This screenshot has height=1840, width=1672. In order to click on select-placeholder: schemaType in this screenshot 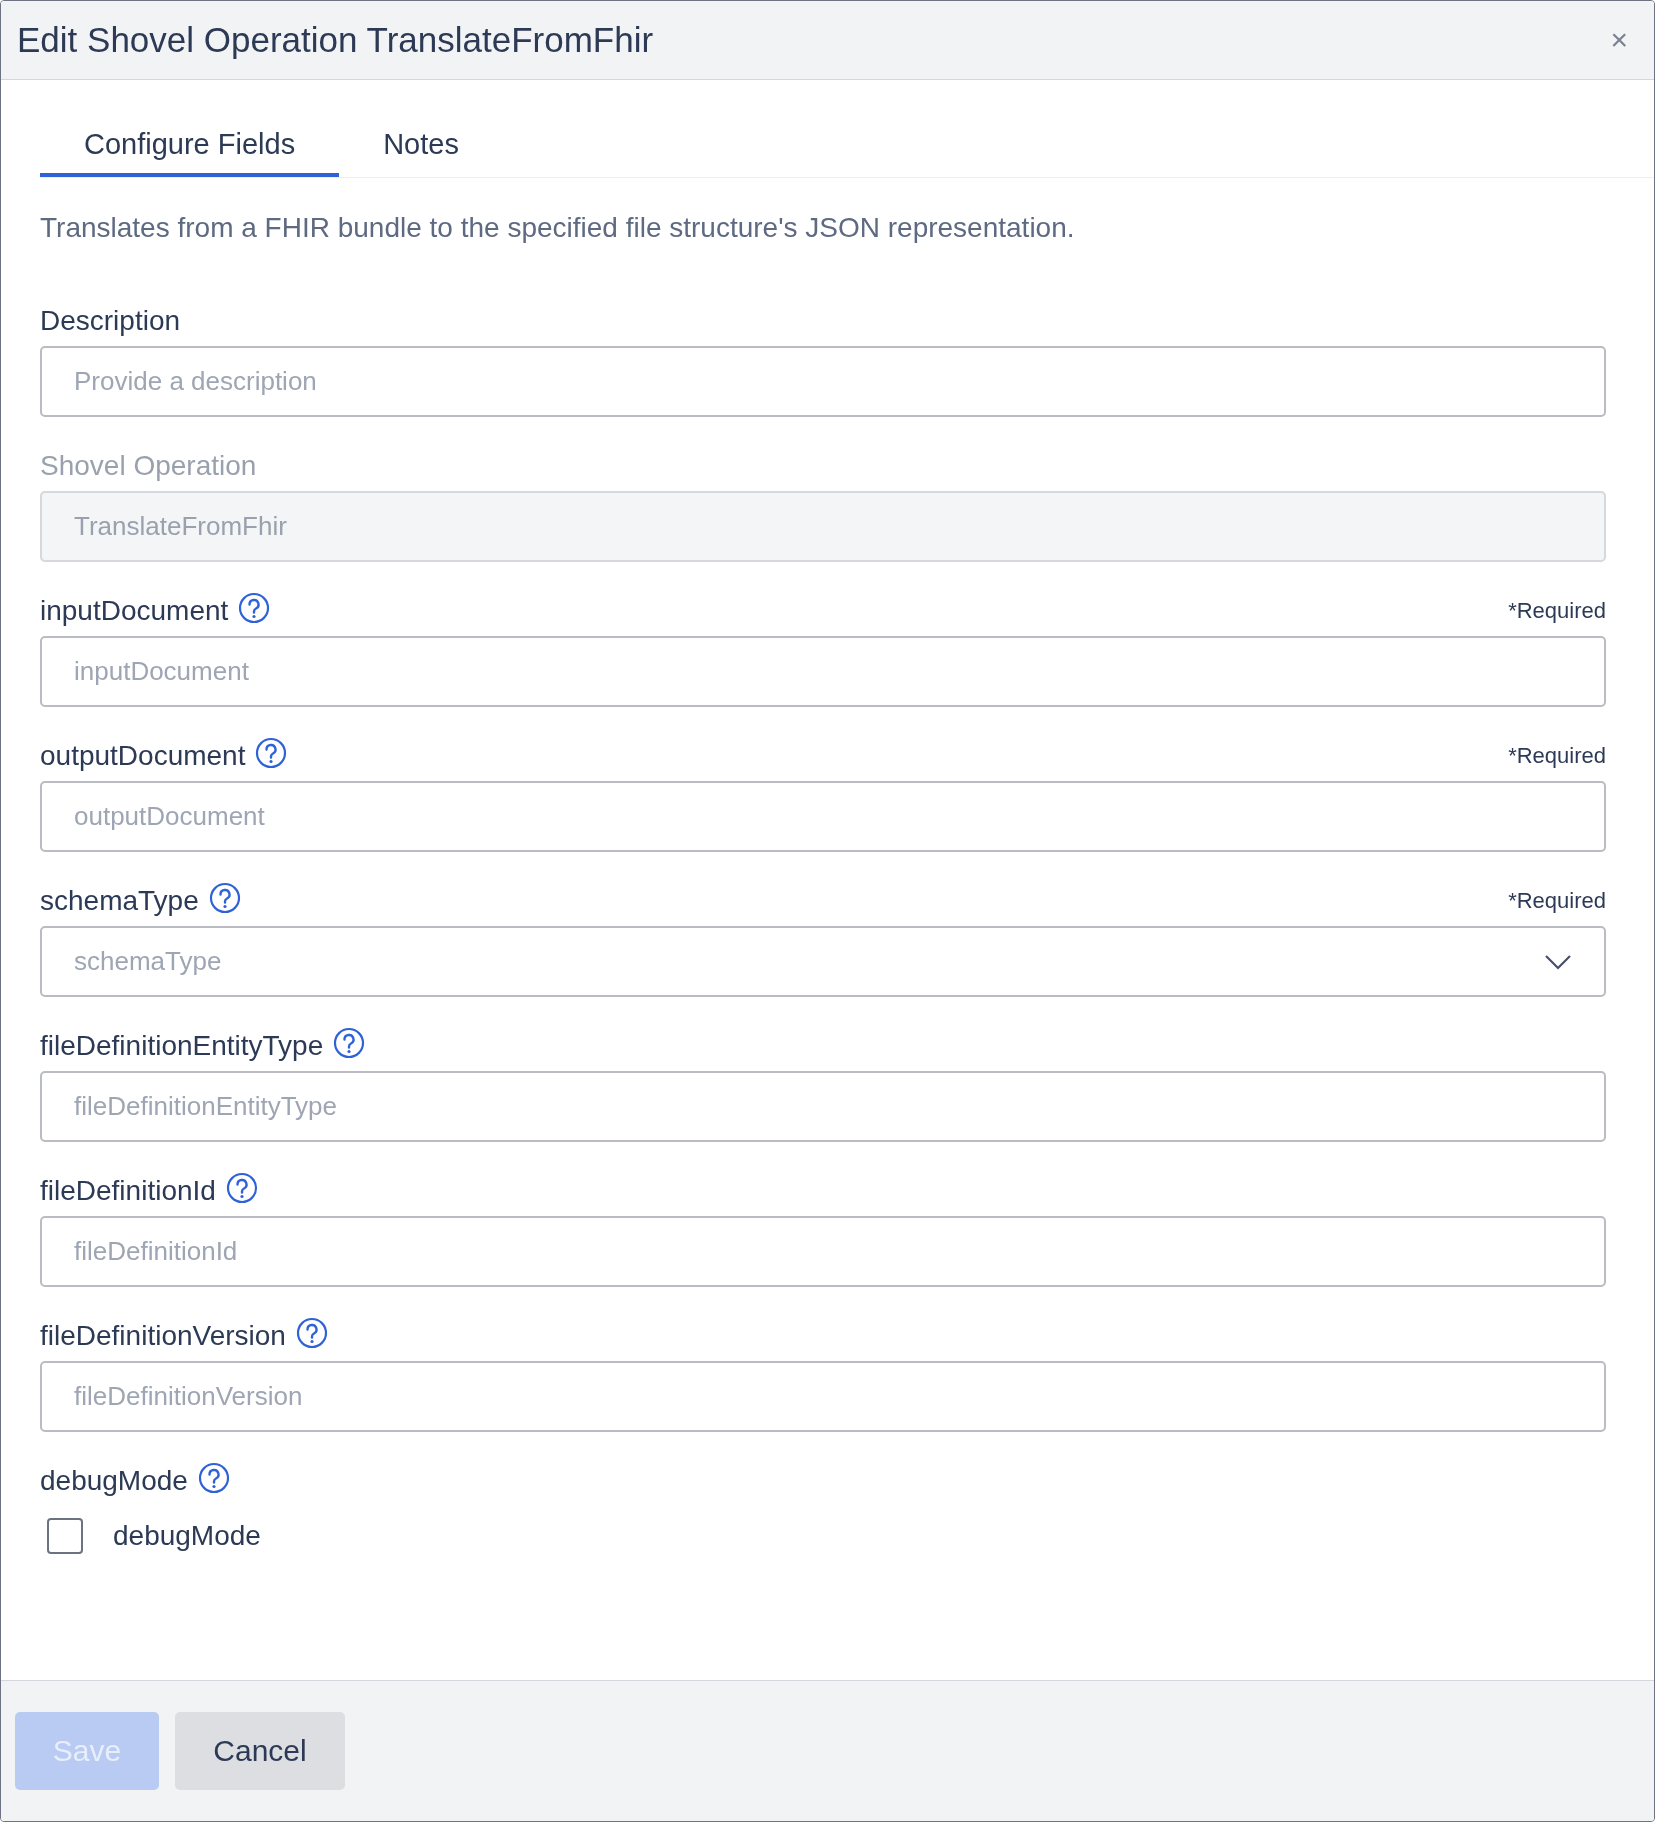, I will do `click(148, 961)`.